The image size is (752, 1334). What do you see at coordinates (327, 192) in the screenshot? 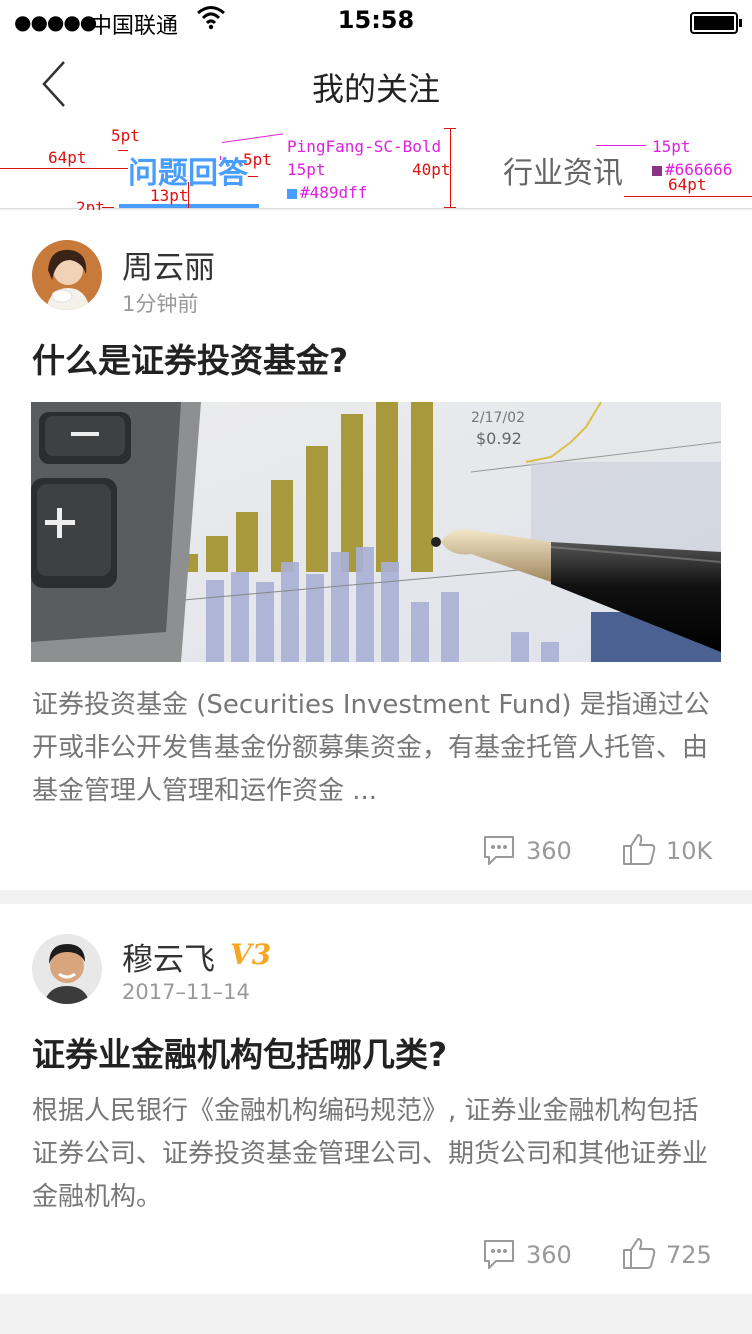
I see `spec-active-color: #489dff` at bounding box center [327, 192].